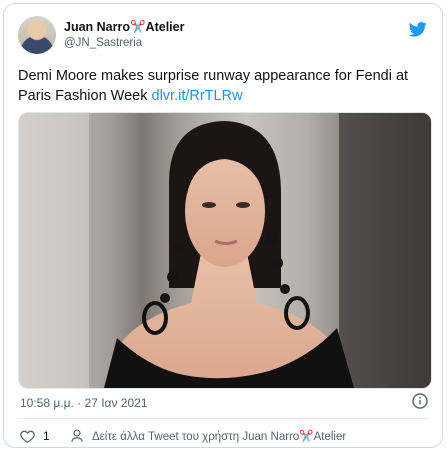  What do you see at coordinates (223, 418) in the screenshot?
I see `divider` at bounding box center [223, 418].